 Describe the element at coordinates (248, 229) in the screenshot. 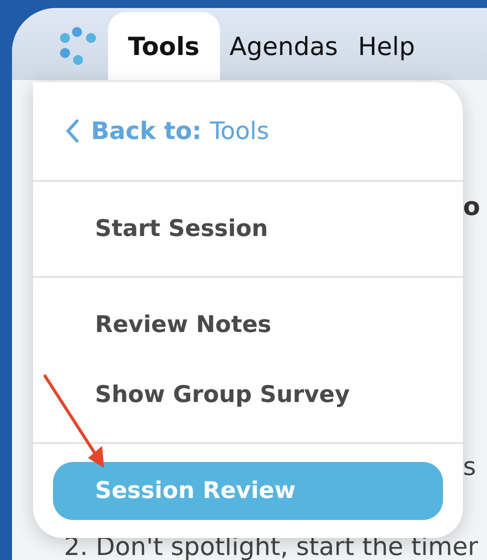

I see `menu-item: Start Session` at that location.